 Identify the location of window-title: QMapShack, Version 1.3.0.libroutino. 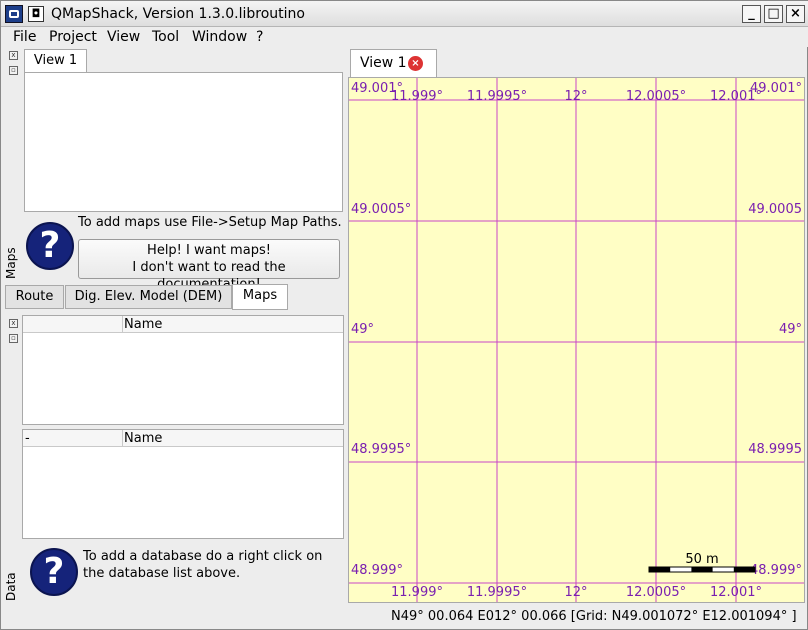
(178, 14).